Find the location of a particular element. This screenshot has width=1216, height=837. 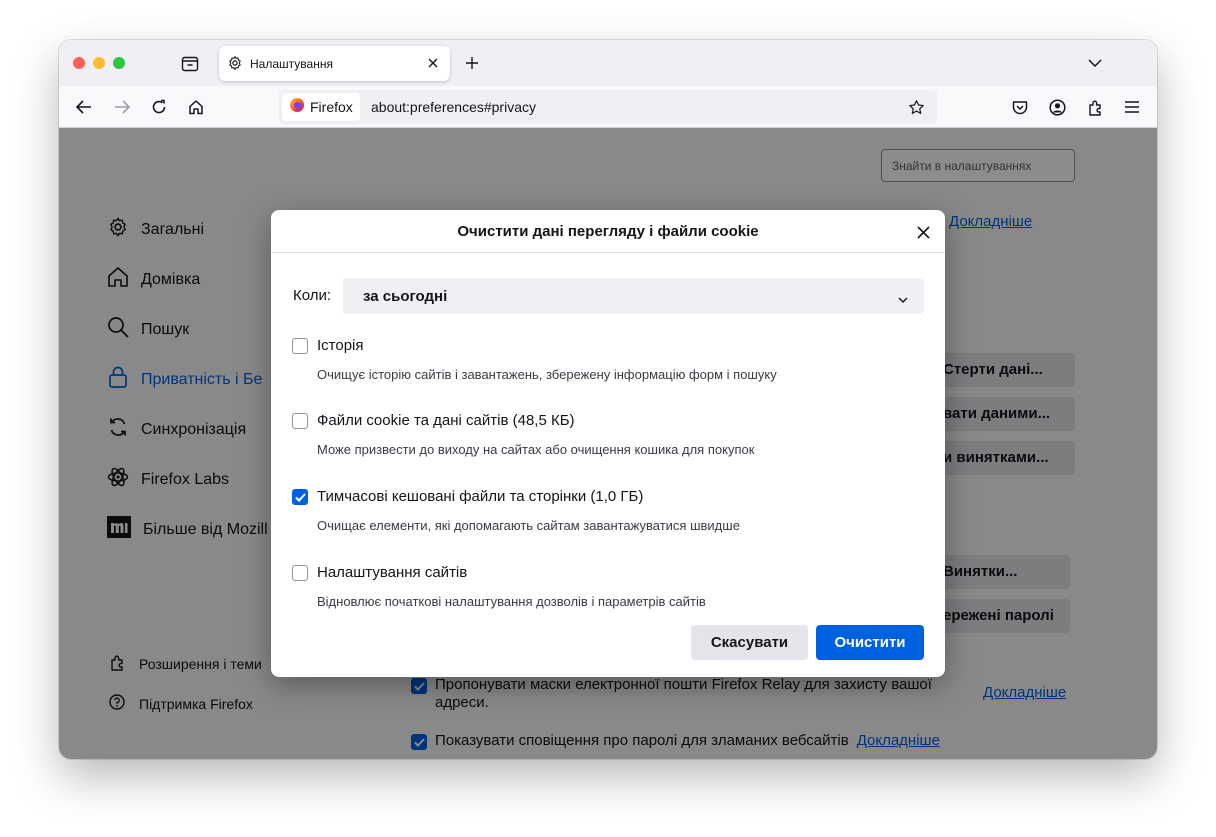

time-range-value: за сьогодні is located at coordinates (405, 296).